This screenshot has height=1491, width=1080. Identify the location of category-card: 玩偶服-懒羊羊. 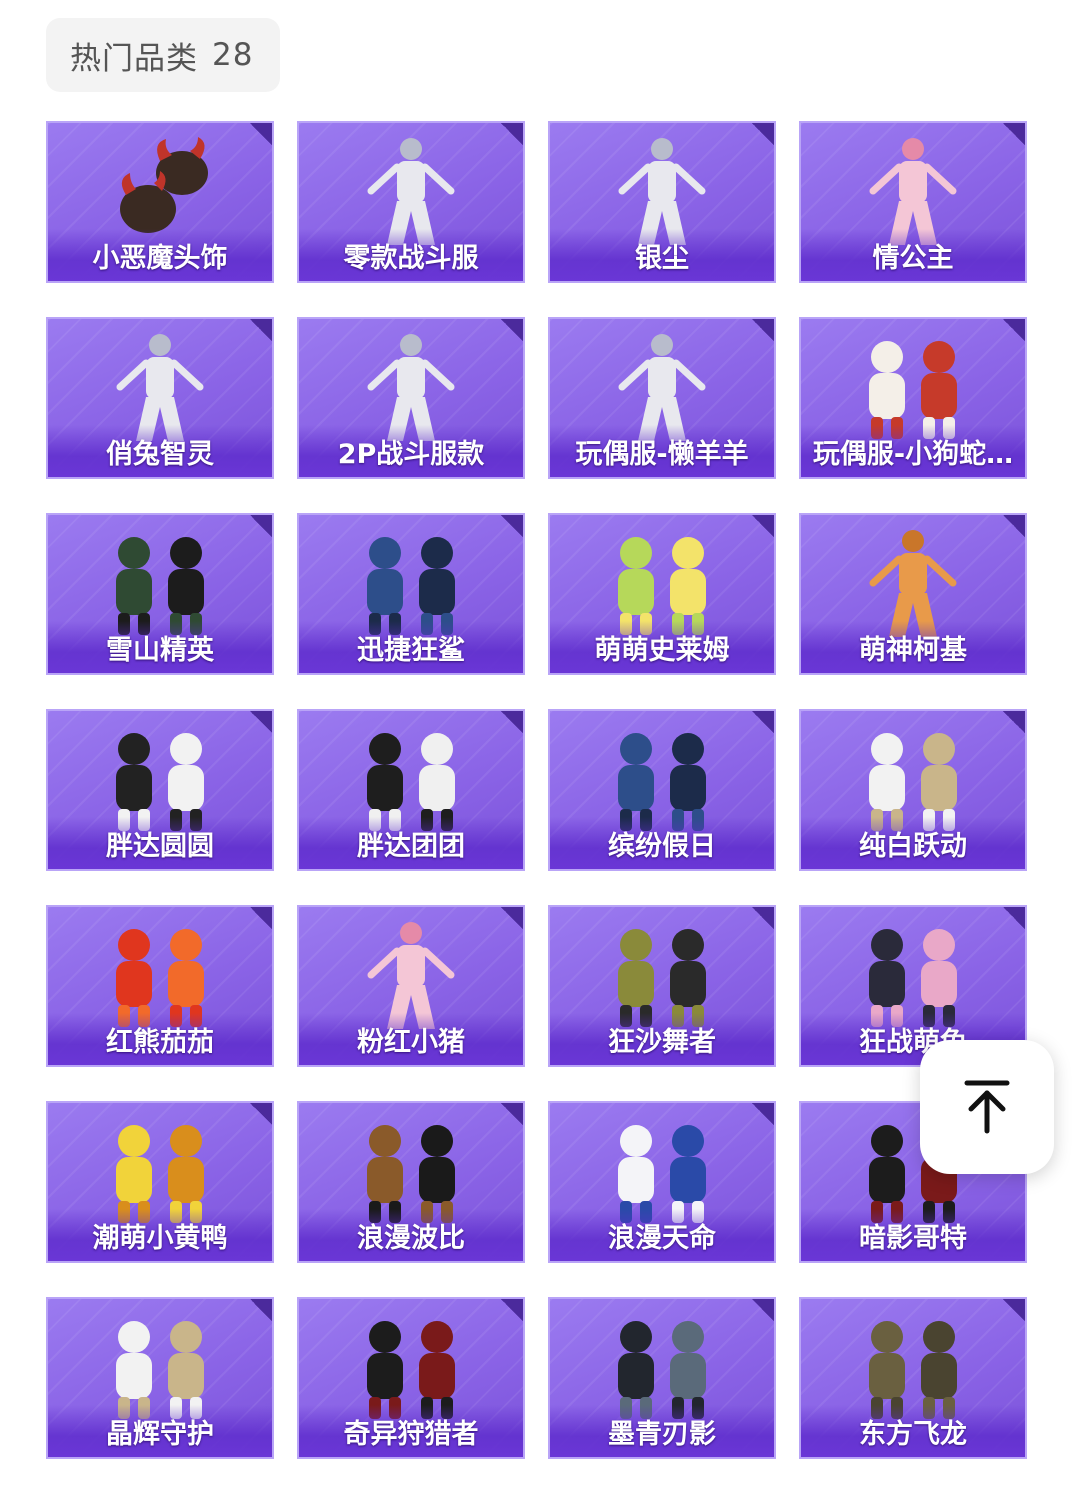
(662, 398).